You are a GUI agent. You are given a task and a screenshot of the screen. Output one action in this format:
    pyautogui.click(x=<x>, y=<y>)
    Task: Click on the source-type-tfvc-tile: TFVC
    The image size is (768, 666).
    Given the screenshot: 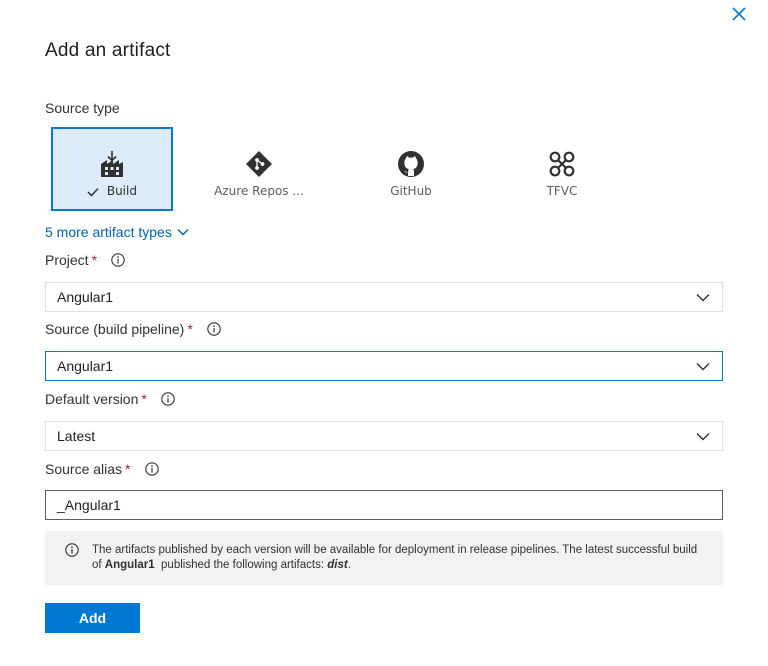 What is the action you would take?
    pyautogui.click(x=562, y=169)
    